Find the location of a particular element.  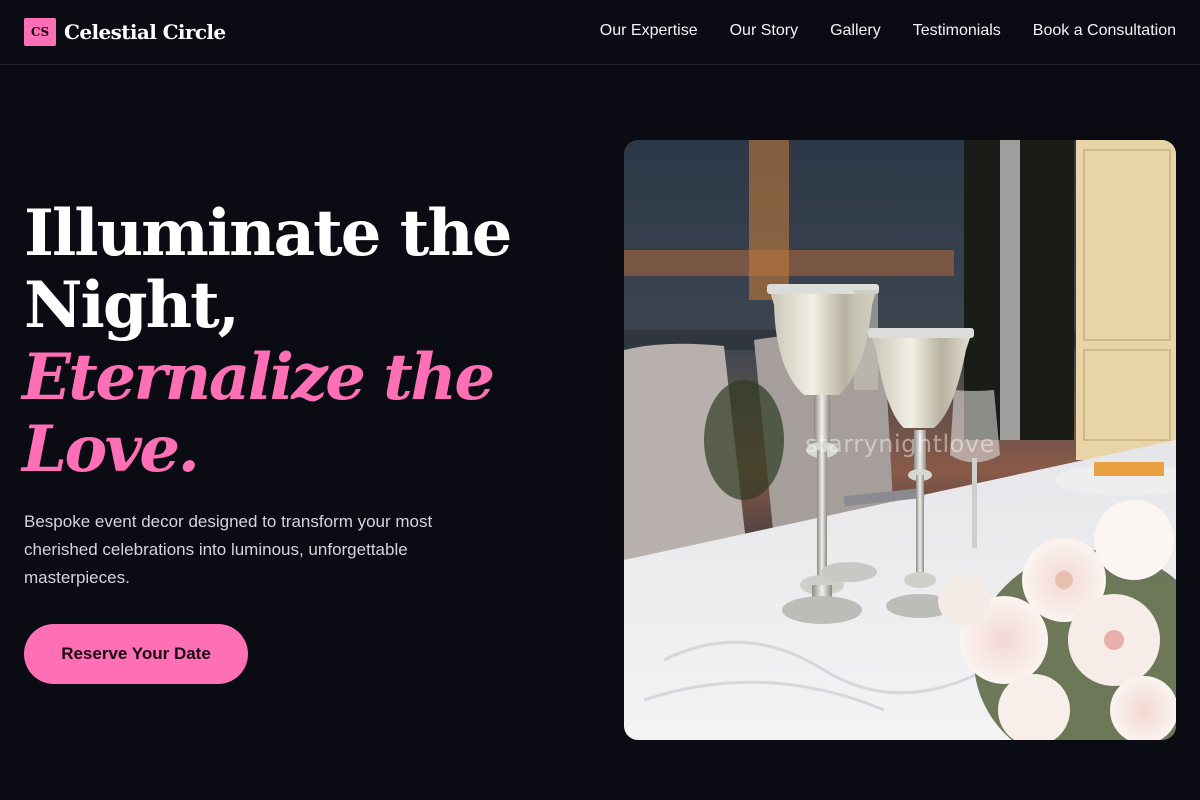

hero-title: Illuminate the Night, is located at coordinates (304, 270).